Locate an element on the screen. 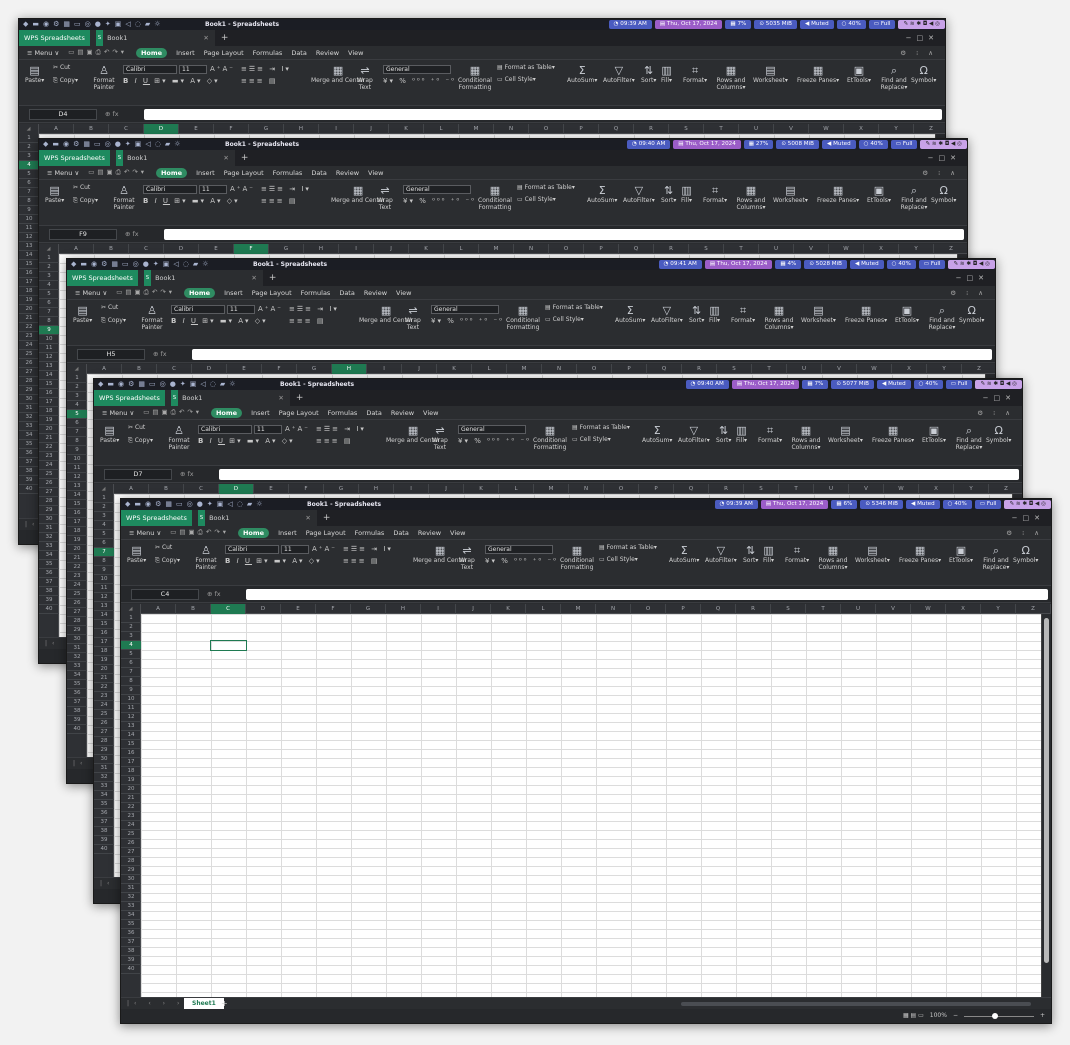 This screenshot has height=1045, width=1070. row-header-9: 9 is located at coordinates (49, 330).